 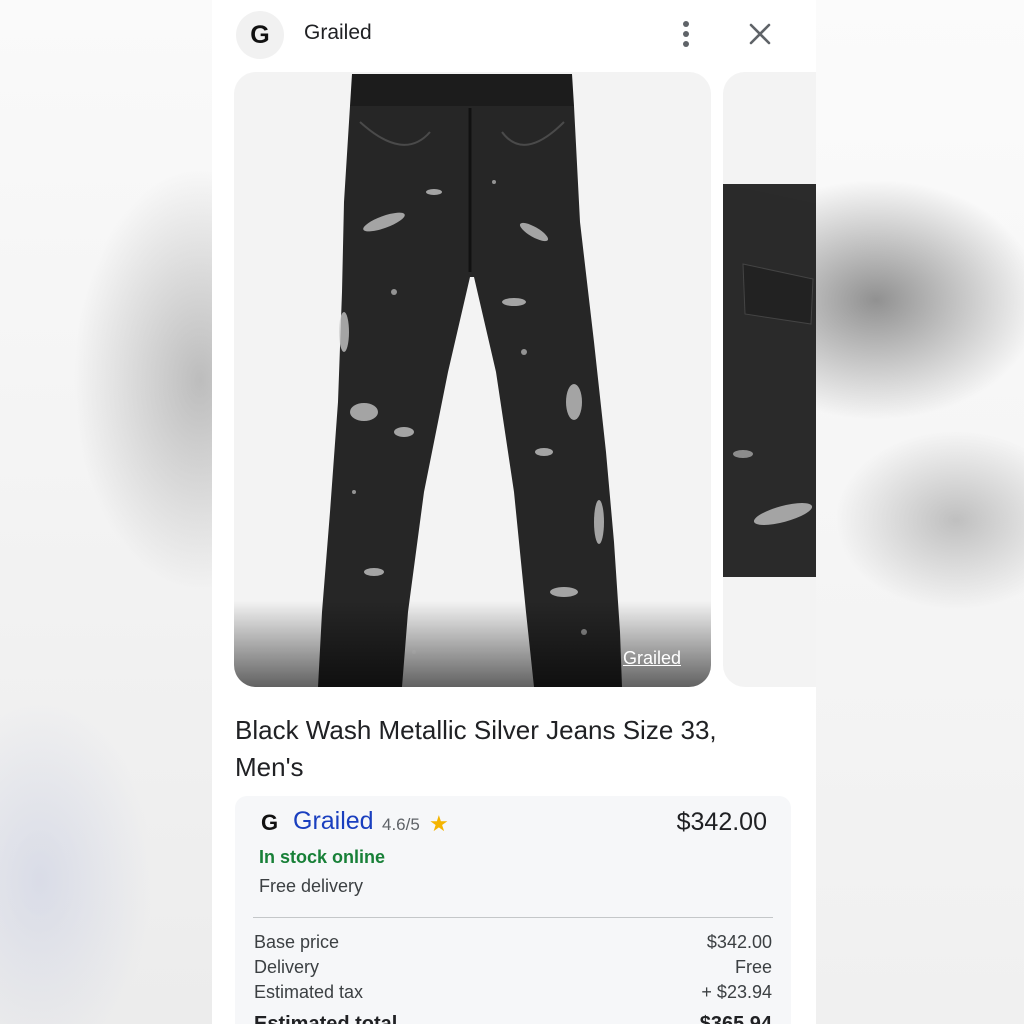 I want to click on star-icon: ★, so click(x=439, y=823).